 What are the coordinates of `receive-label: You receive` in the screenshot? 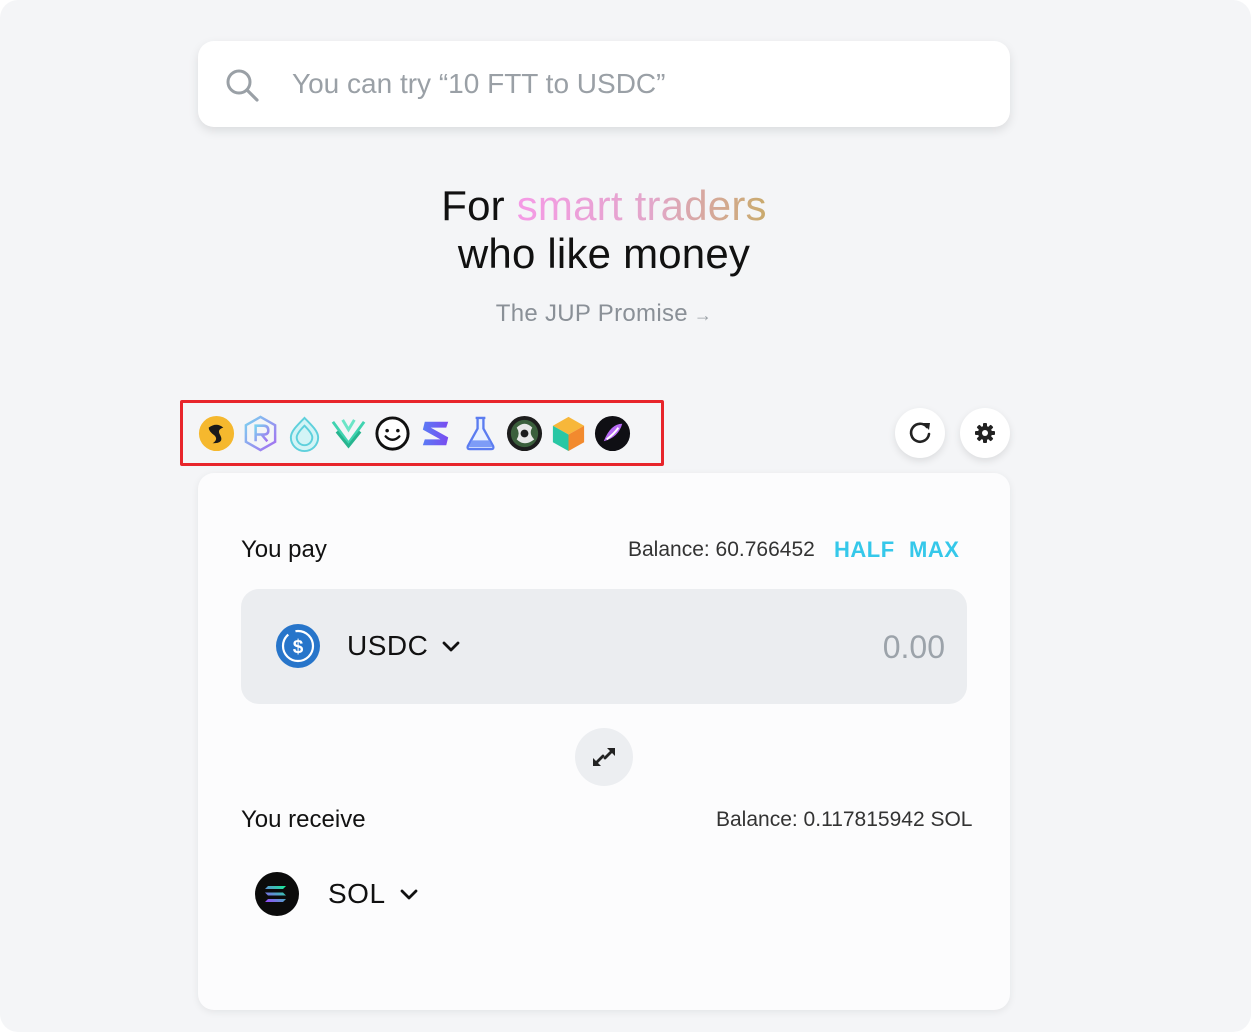 It's located at (303, 819).